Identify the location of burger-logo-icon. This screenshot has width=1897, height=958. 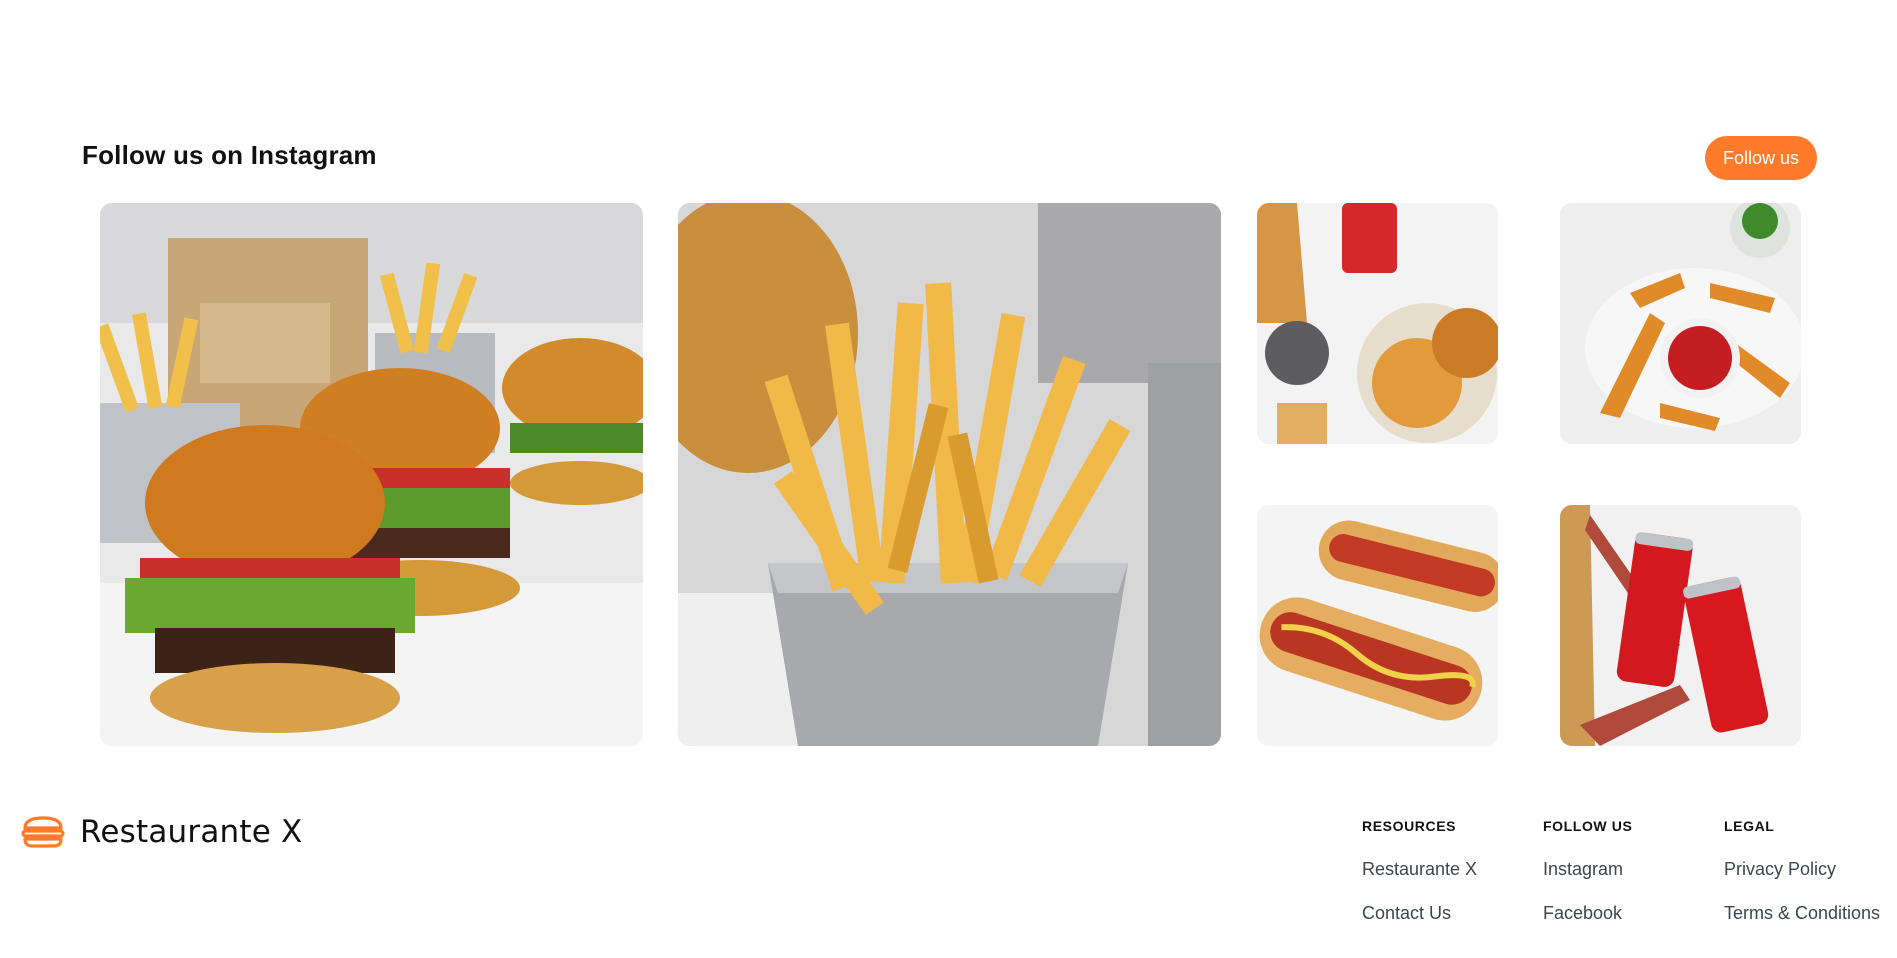
(43, 832).